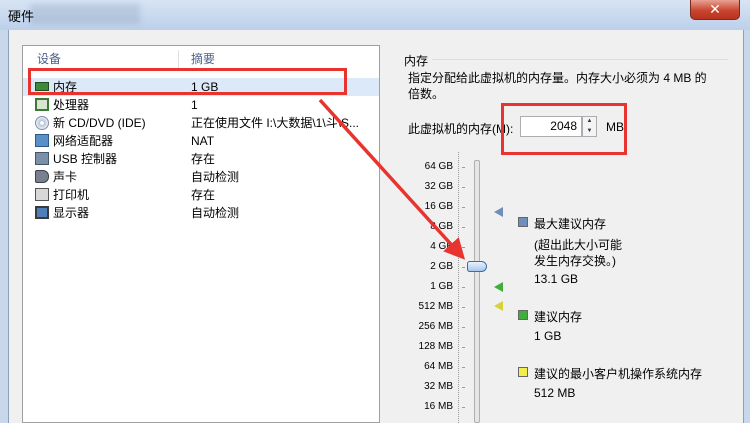  I want to click on window-title: 硬件, so click(21, 16).